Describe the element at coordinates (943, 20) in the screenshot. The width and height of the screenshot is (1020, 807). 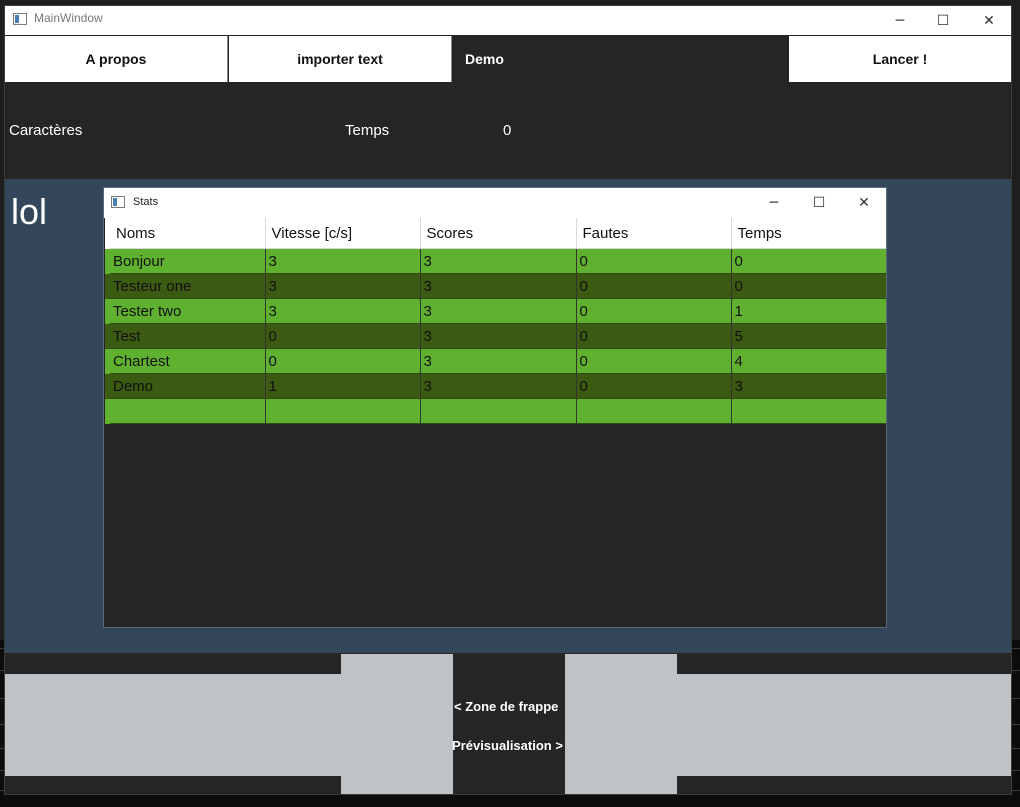
I see `maximize-button: ☐` at that location.